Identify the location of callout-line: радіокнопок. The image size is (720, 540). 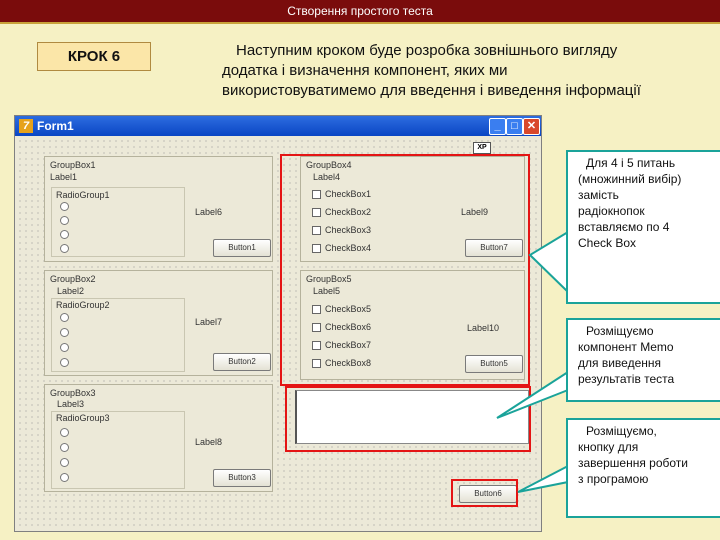
(611, 211).